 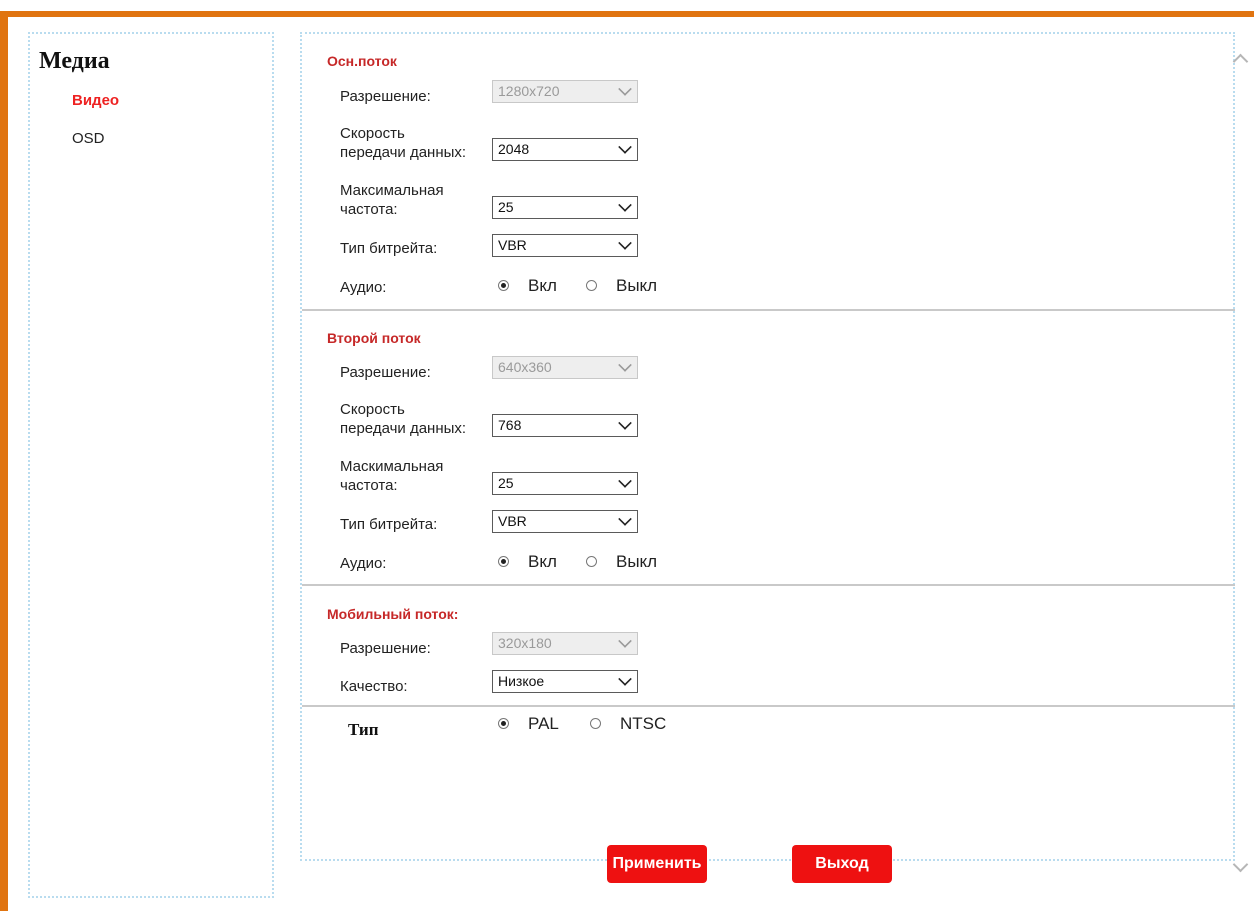 What do you see at coordinates (565, 245) in the screenshot?
I see `main-bitrate-type-select: VBR` at bounding box center [565, 245].